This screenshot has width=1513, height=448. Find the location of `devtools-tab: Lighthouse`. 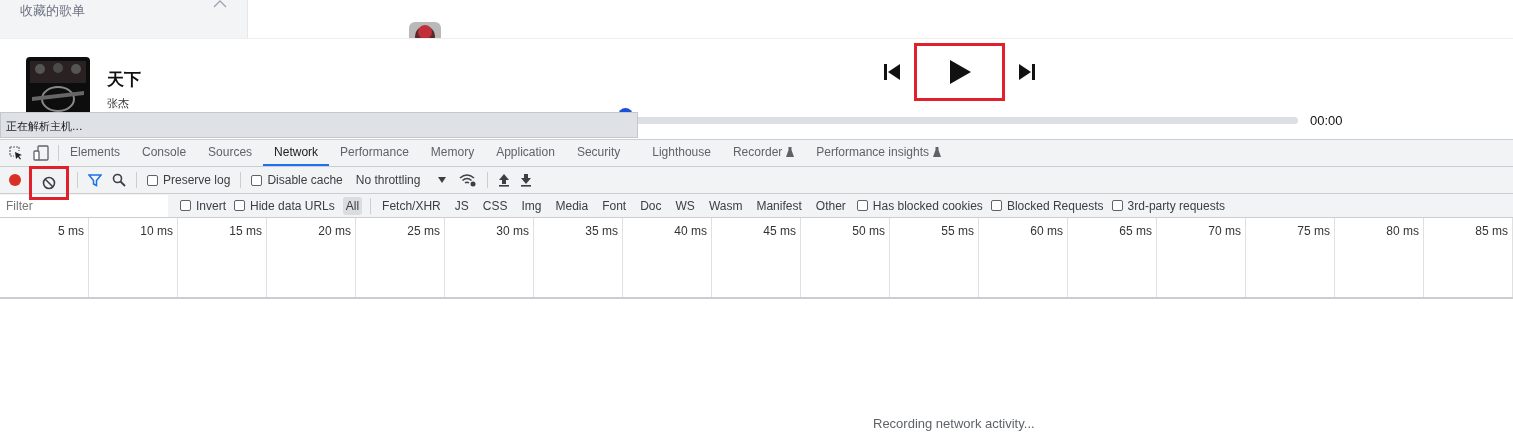

devtools-tab: Lighthouse is located at coordinates (681, 153).